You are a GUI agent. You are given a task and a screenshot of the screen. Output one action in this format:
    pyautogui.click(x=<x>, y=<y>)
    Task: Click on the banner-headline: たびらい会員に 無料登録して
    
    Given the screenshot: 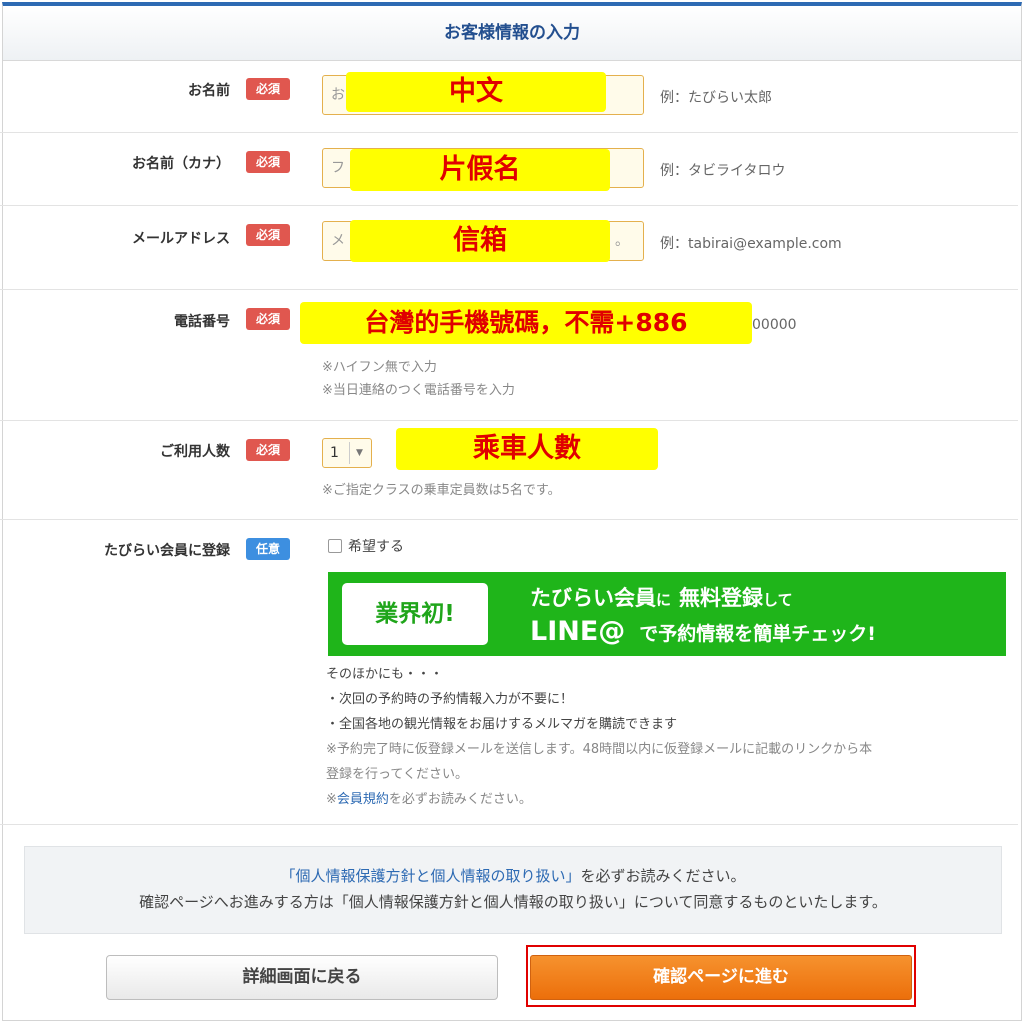 What is the action you would take?
    pyautogui.click(x=661, y=597)
    